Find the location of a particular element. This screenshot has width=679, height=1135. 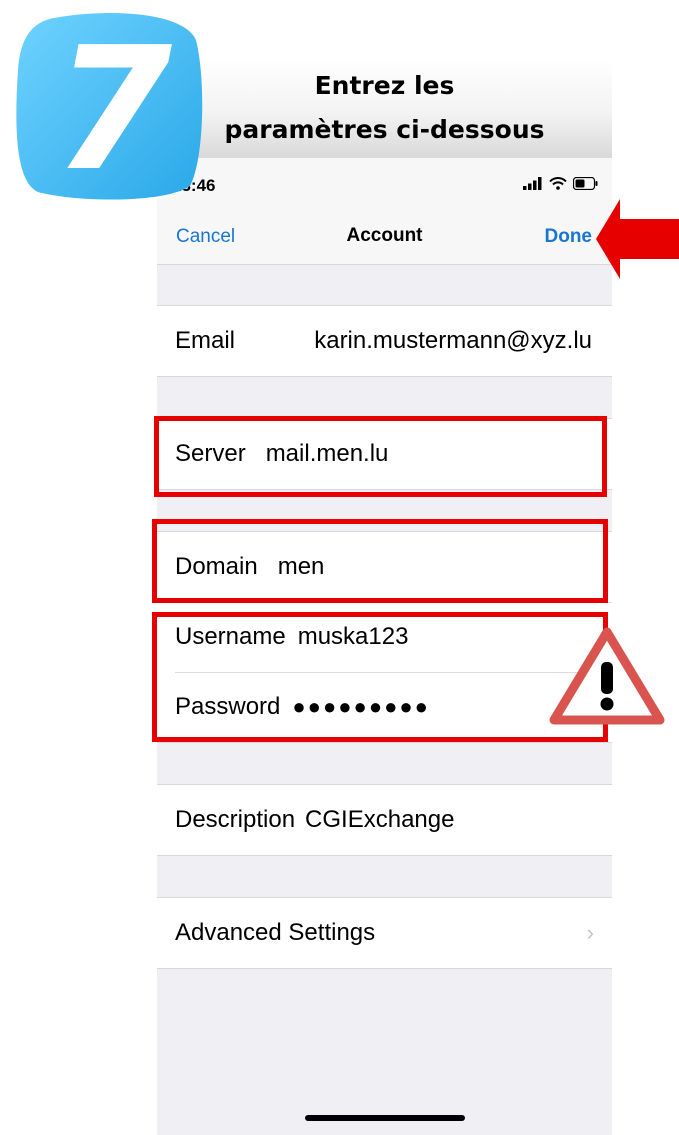

advanced-settings-row: Advanced Settings › is located at coordinates (384, 933).